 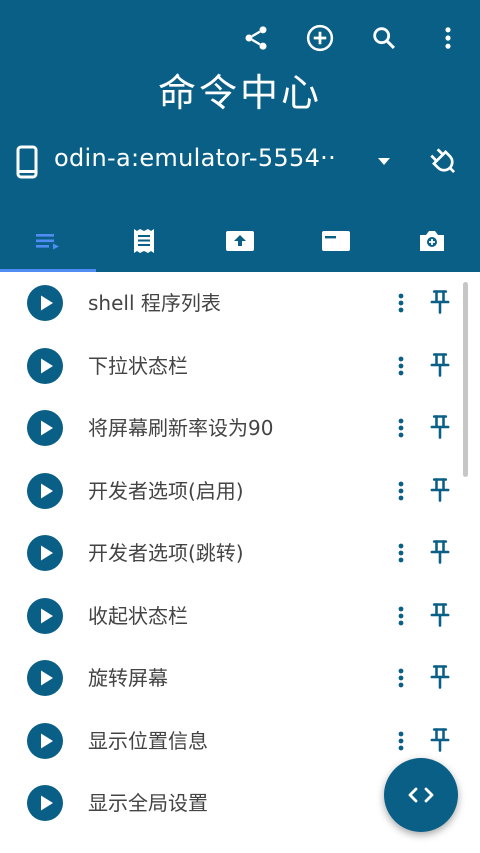 I want to click on command-label: 旋转屏幕, so click(x=128, y=678).